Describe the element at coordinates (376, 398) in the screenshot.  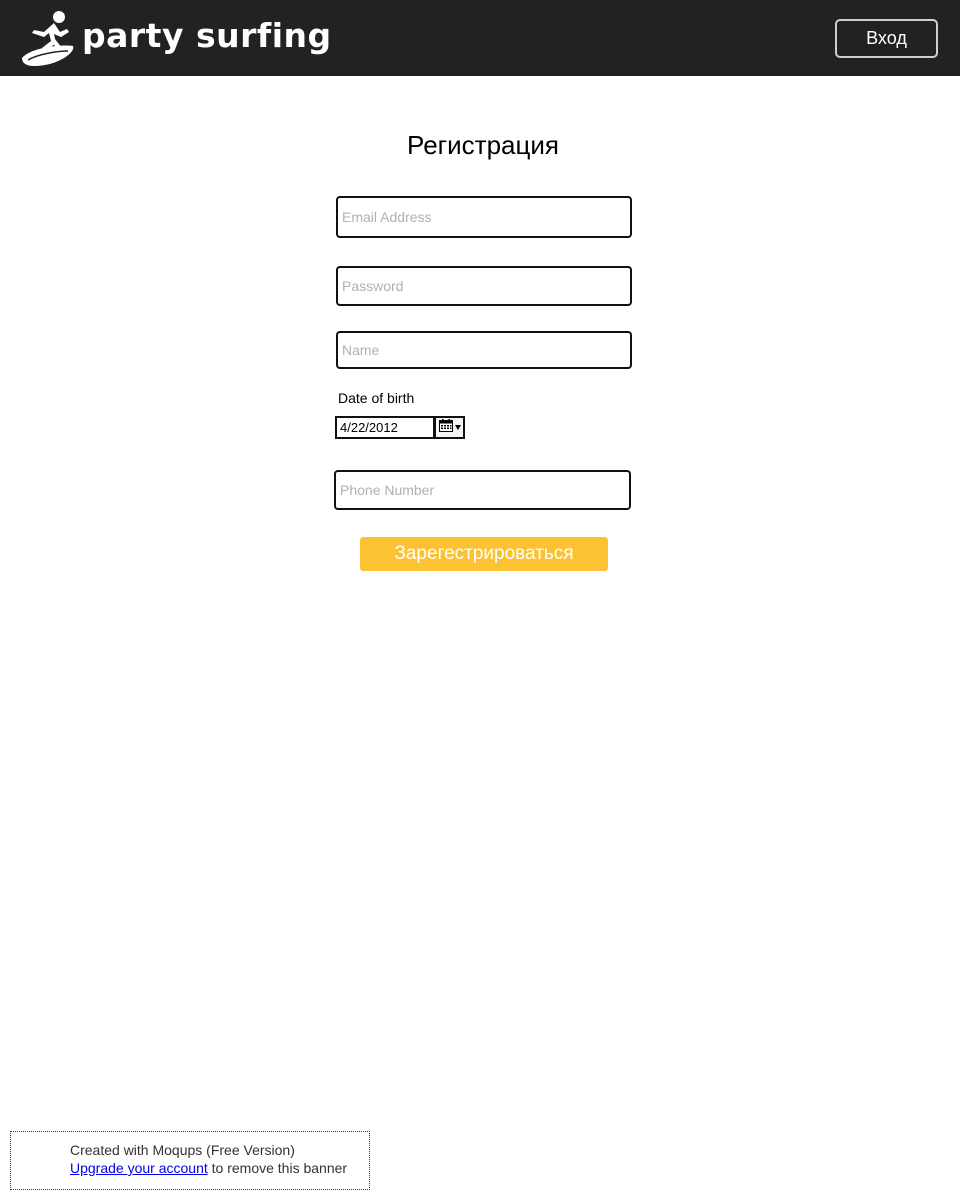
I see `date-of-birth-label: Date of birth` at that location.